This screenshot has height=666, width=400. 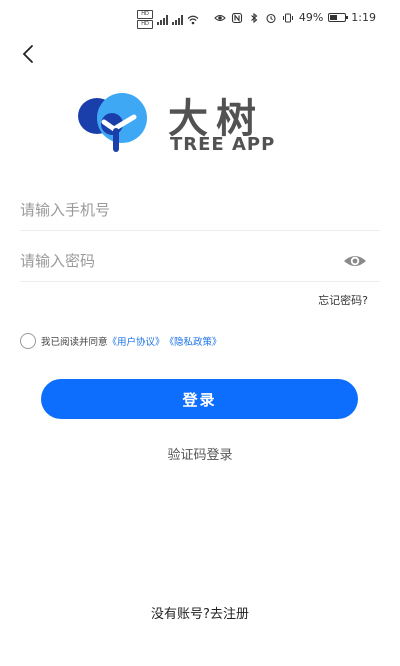 I want to click on alarm-icon, so click(x=271, y=18).